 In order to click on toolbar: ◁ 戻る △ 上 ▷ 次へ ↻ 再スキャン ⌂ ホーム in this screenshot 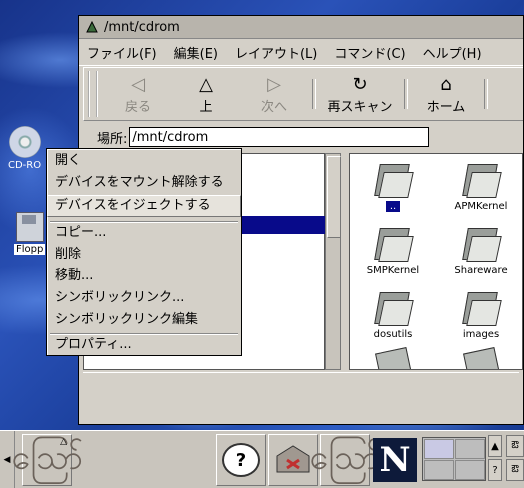, I will do `click(303, 94)`.